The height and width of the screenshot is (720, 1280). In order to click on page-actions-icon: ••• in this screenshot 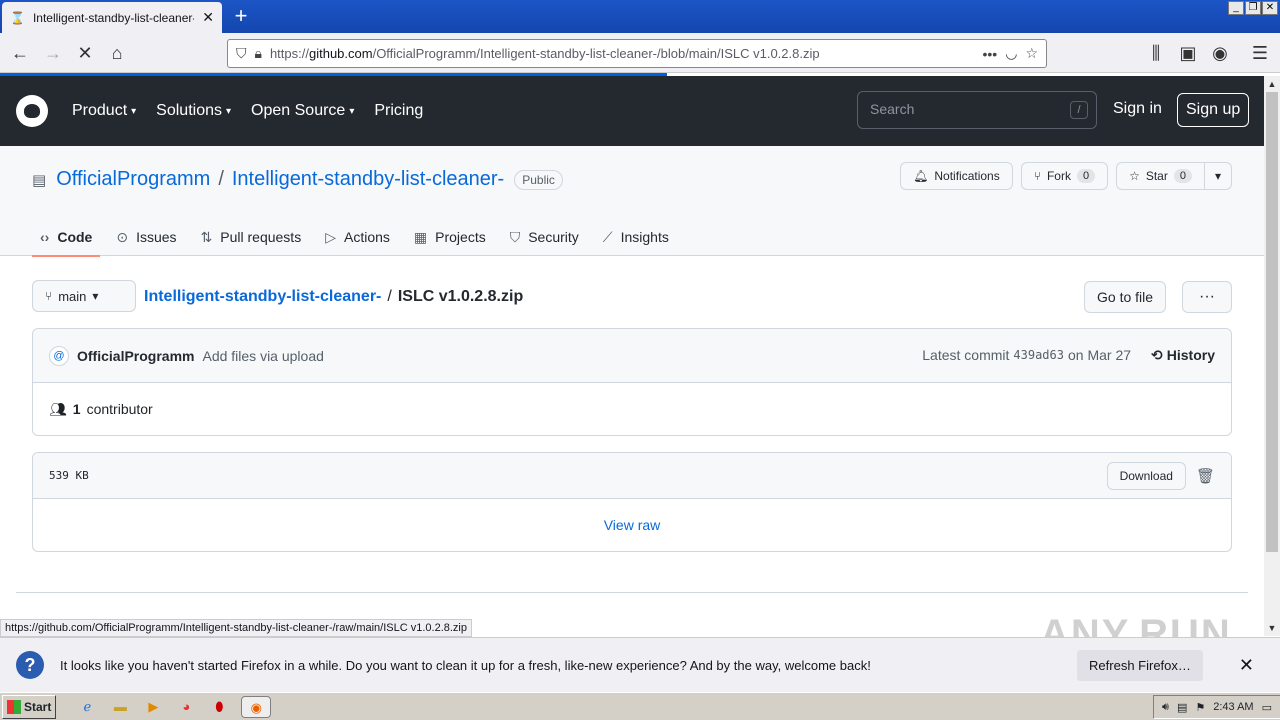, I will do `click(990, 54)`.